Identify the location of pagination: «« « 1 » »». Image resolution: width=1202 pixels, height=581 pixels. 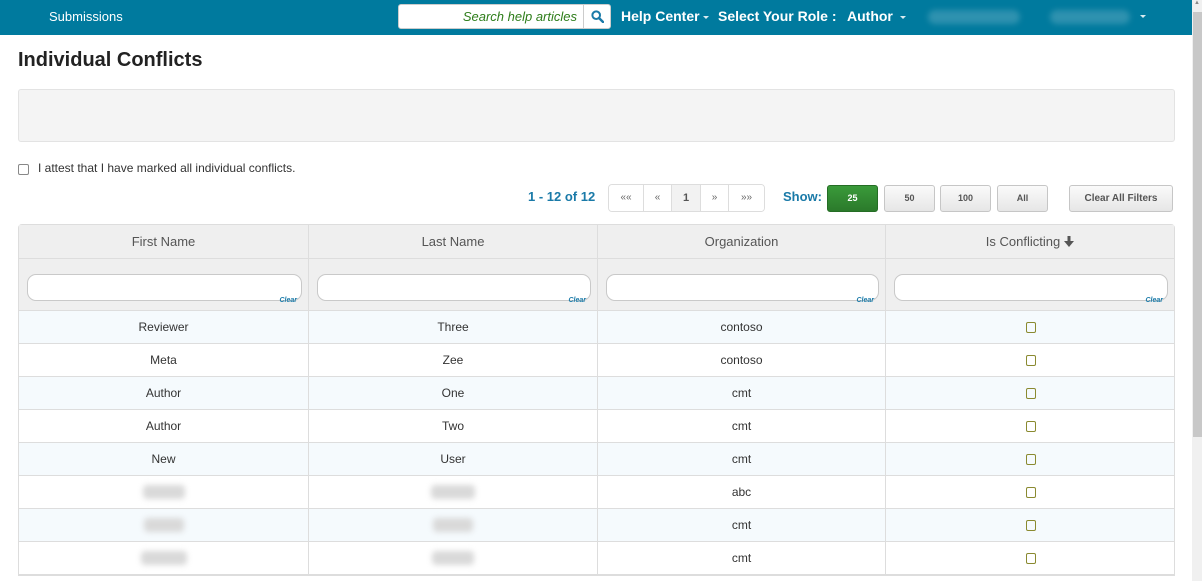
(686, 198).